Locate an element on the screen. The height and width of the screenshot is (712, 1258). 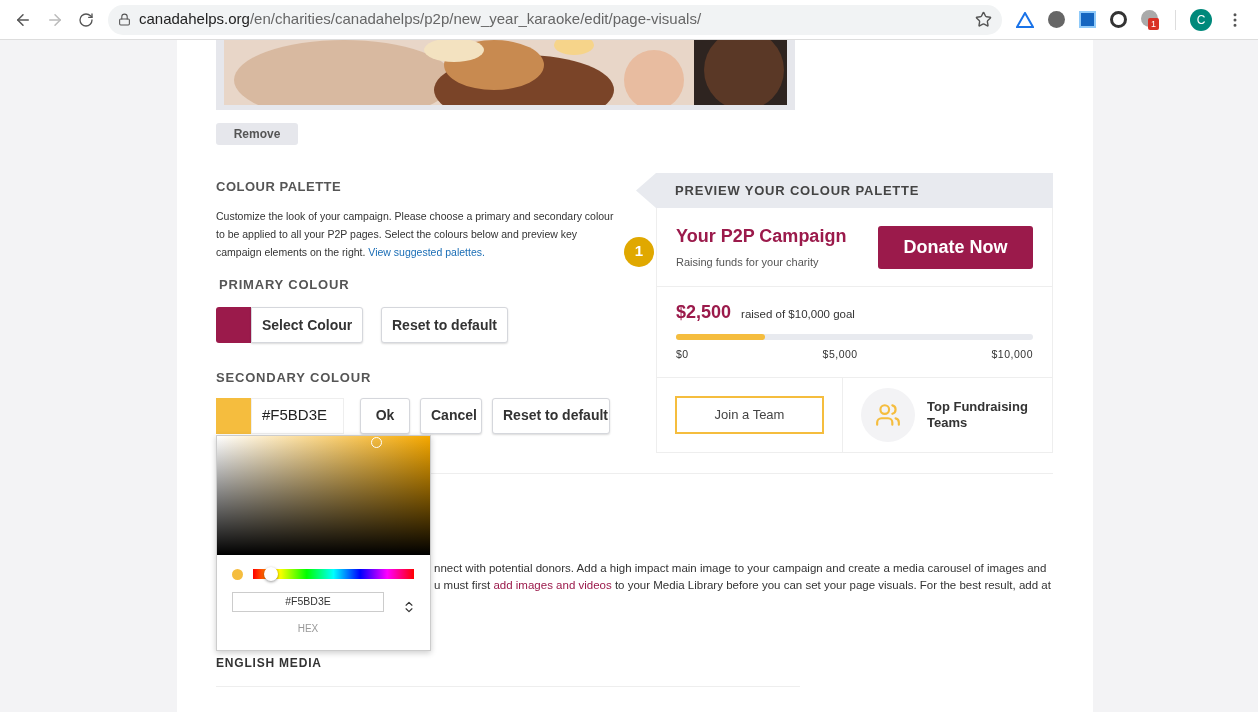
hue-thumb is located at coordinates (270, 574).